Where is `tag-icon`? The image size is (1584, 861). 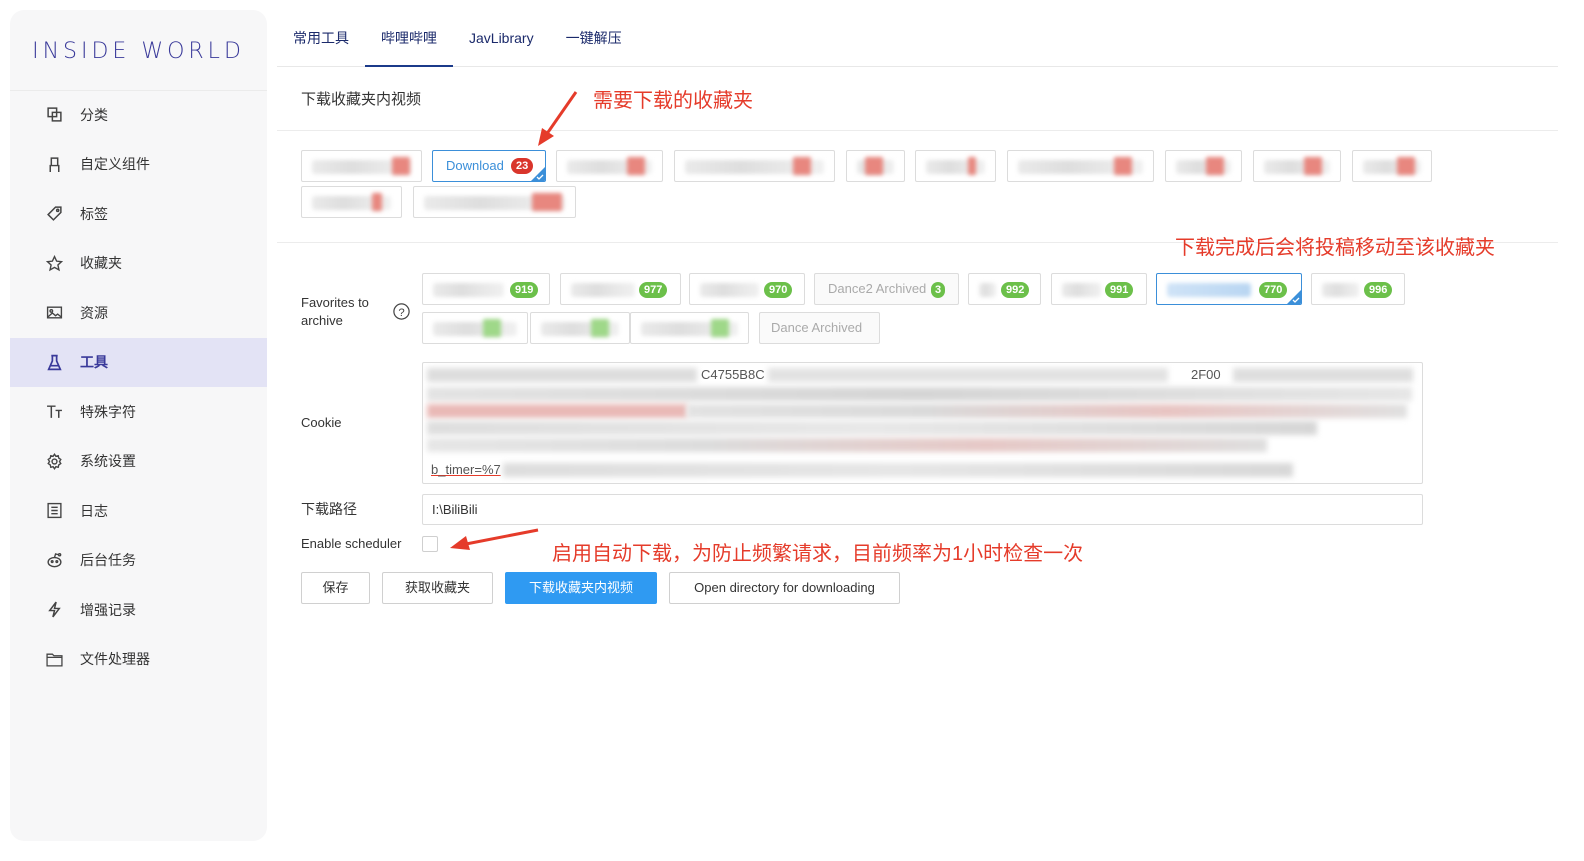 tag-icon is located at coordinates (54, 214).